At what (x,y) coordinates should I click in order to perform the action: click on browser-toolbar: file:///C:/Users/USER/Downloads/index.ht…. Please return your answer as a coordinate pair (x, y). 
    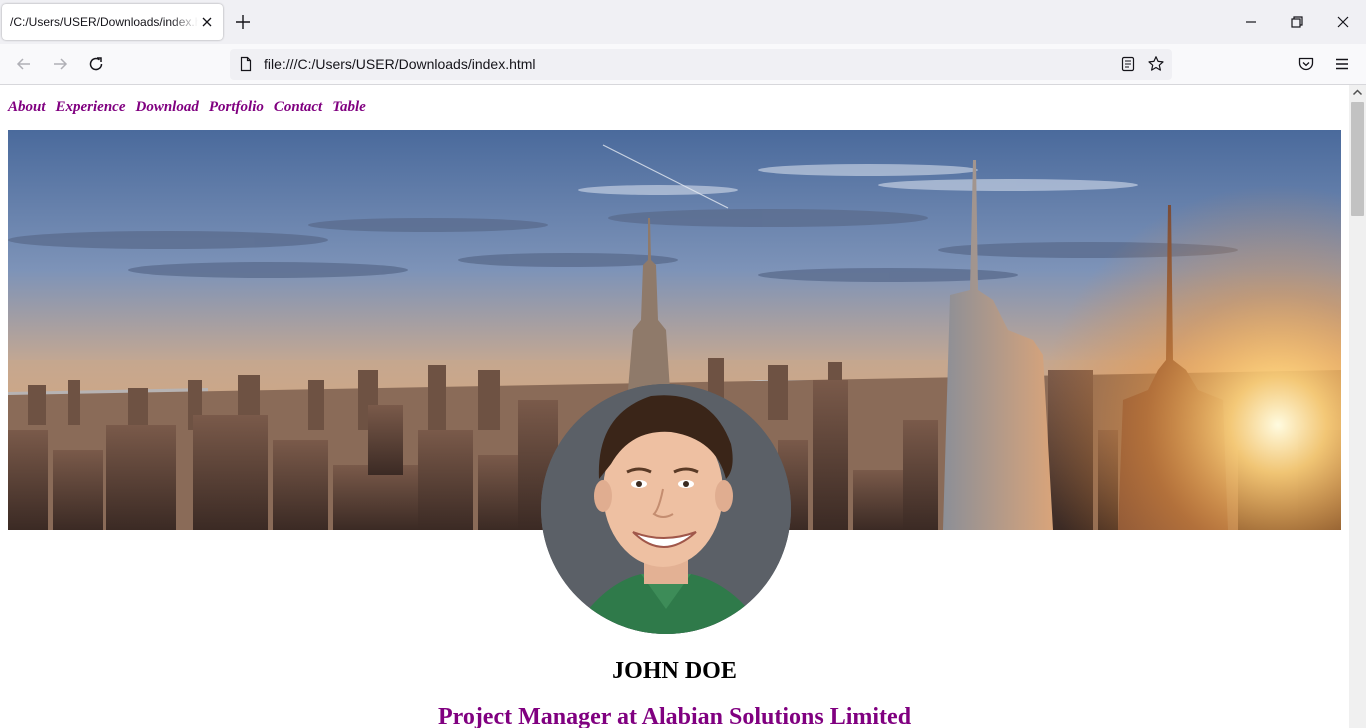
    Looking at the image, I should click on (683, 64).